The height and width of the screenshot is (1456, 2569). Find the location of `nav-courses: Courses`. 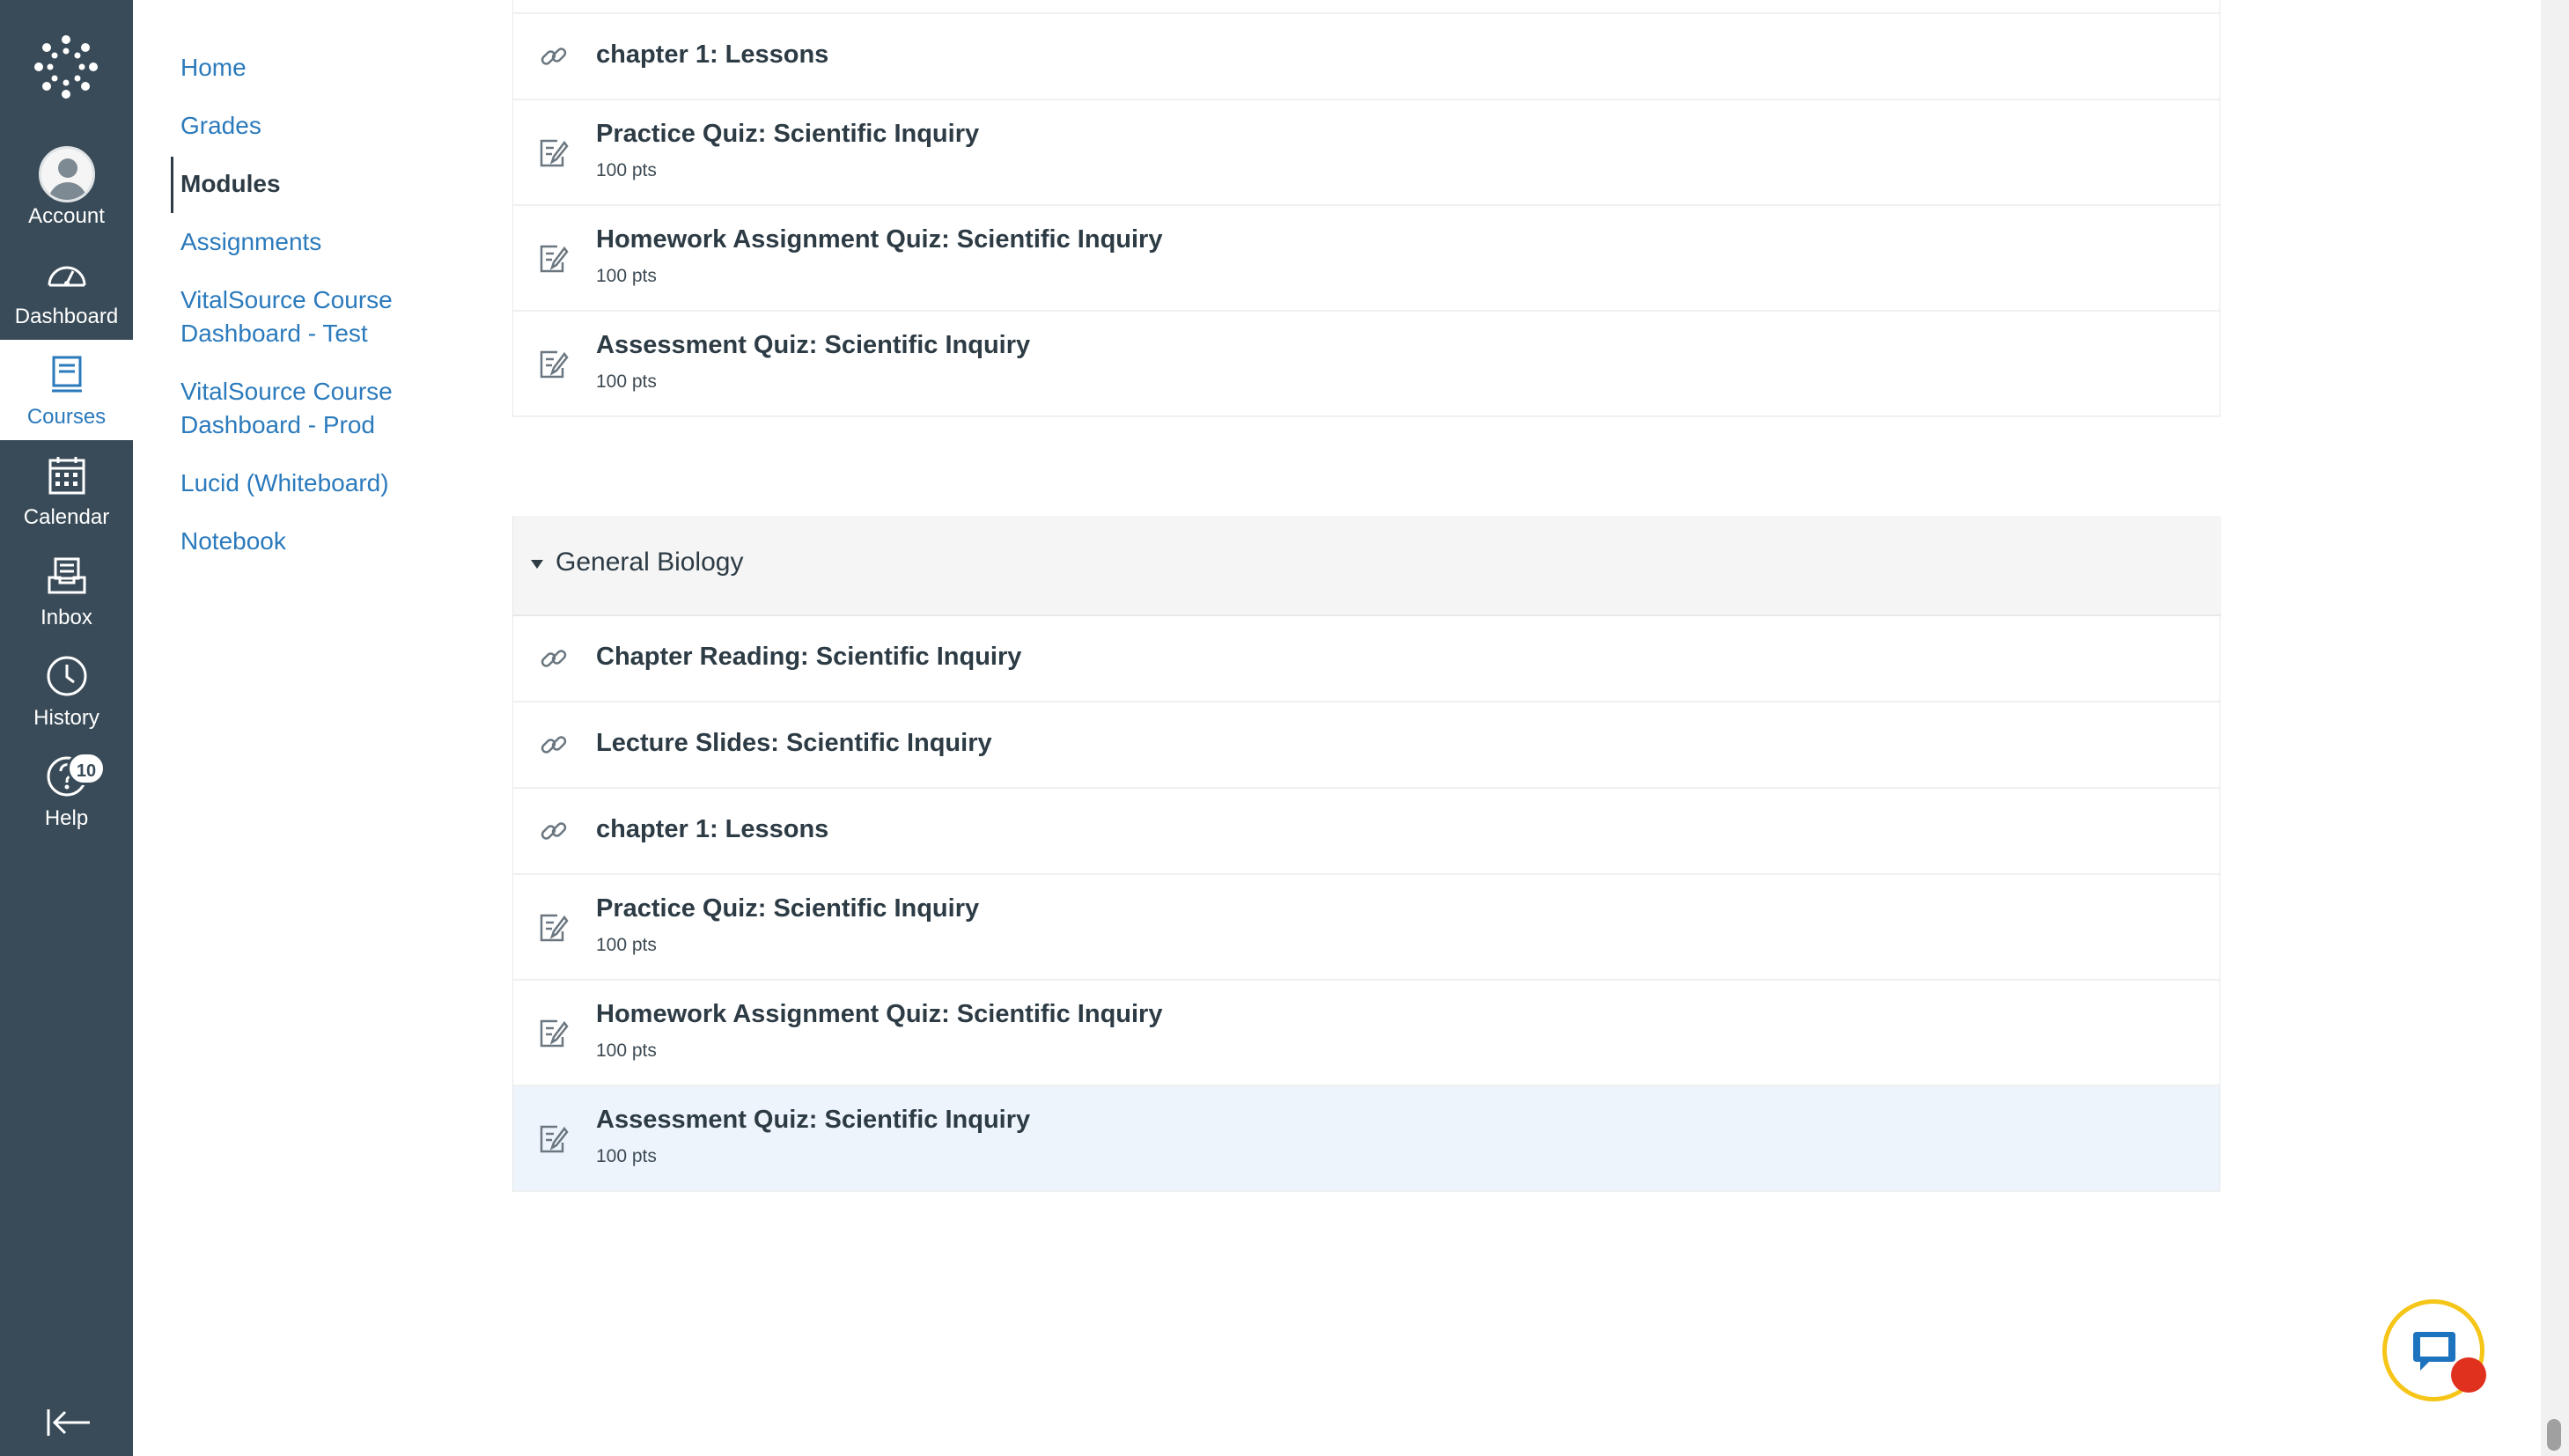

nav-courses: Courses is located at coordinates (66, 390).